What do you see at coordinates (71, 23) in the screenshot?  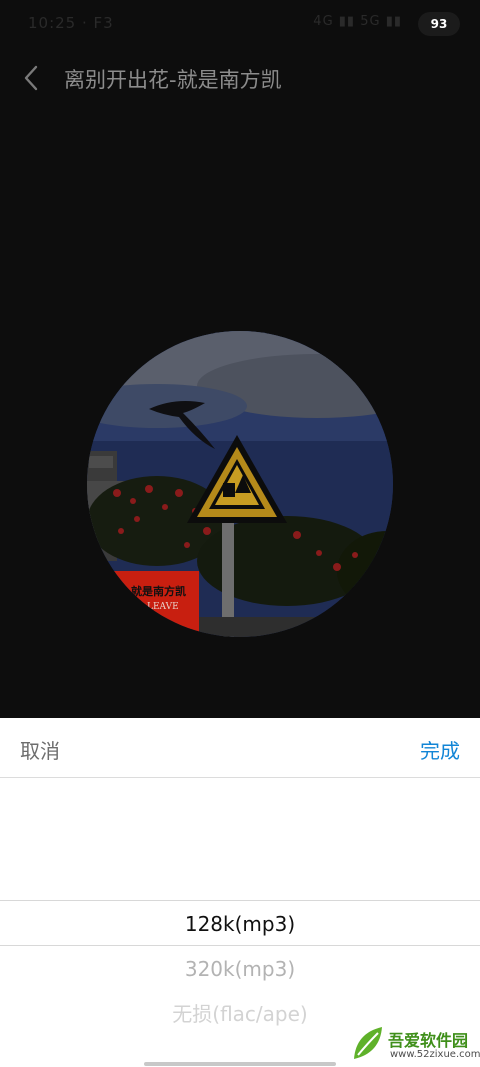 I see `status-time: 10:25 · F3` at bounding box center [71, 23].